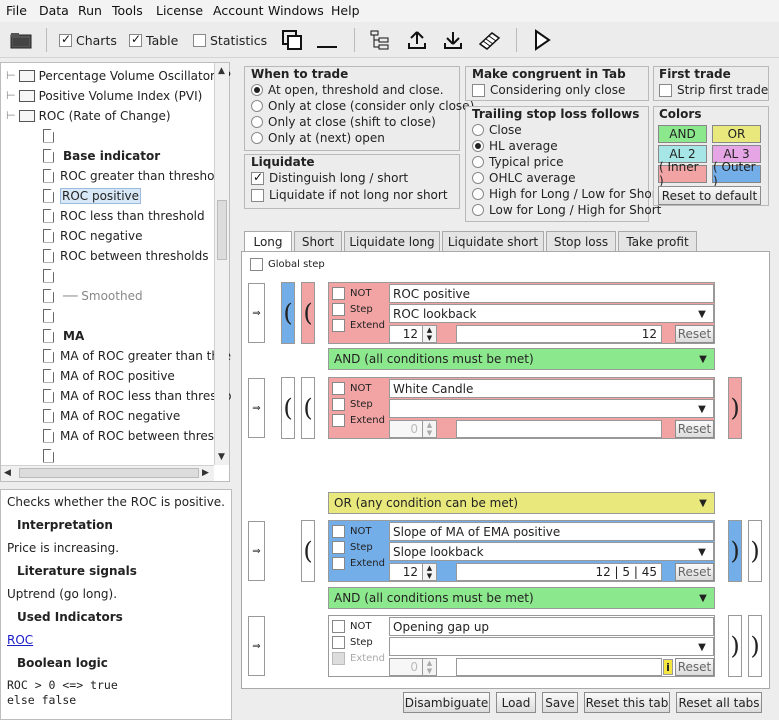  Describe the element at coordinates (338, 404) in the screenshot. I see `block2-step-checkbox` at that location.